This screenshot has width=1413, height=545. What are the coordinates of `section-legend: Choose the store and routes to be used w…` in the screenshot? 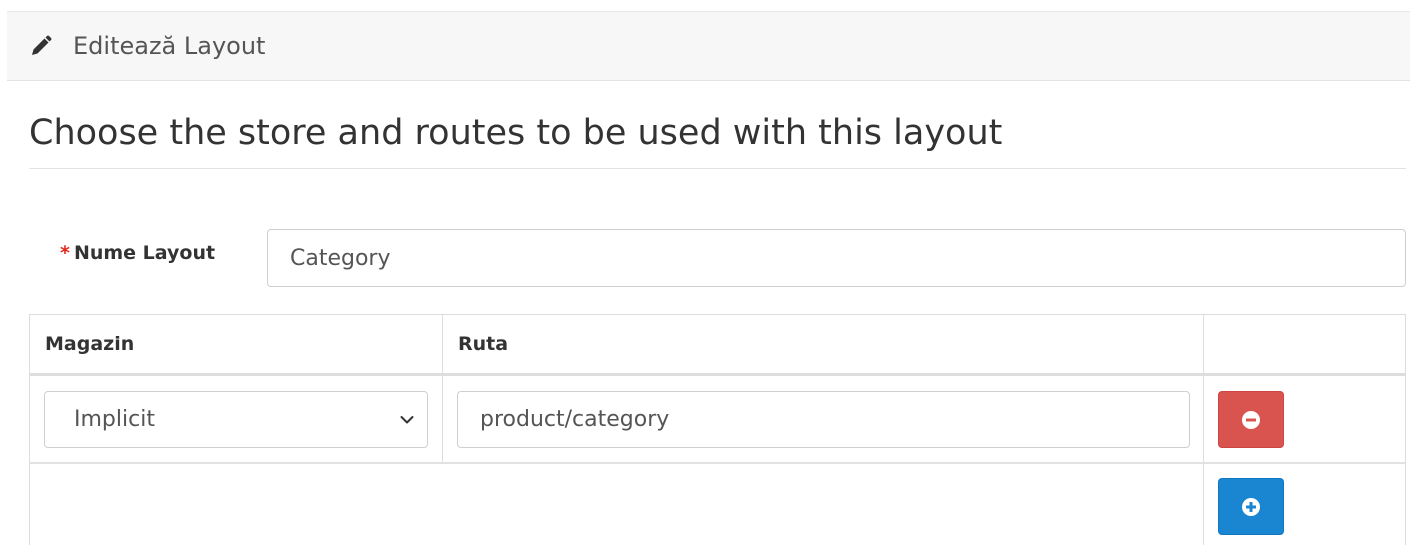 It's located at (717, 137).